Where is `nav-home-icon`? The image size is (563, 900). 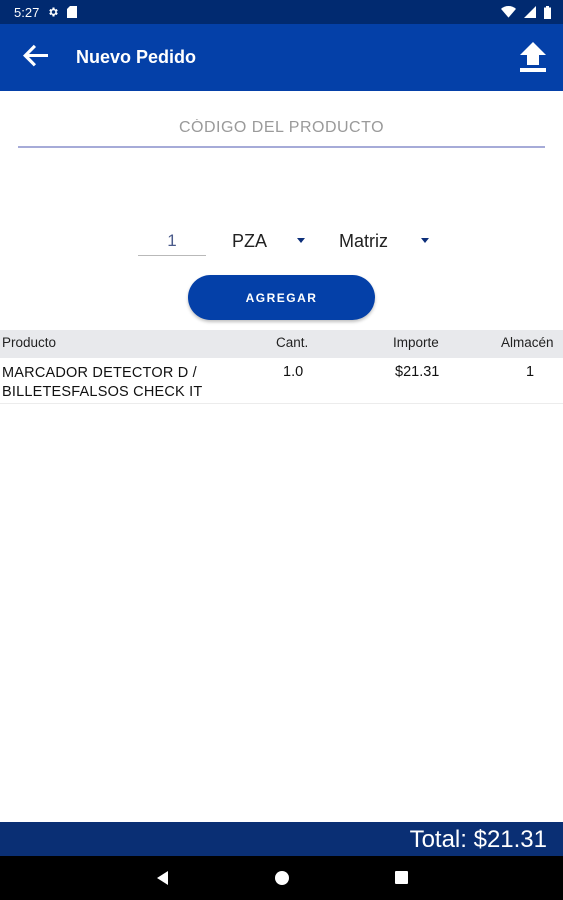 nav-home-icon is located at coordinates (282, 878).